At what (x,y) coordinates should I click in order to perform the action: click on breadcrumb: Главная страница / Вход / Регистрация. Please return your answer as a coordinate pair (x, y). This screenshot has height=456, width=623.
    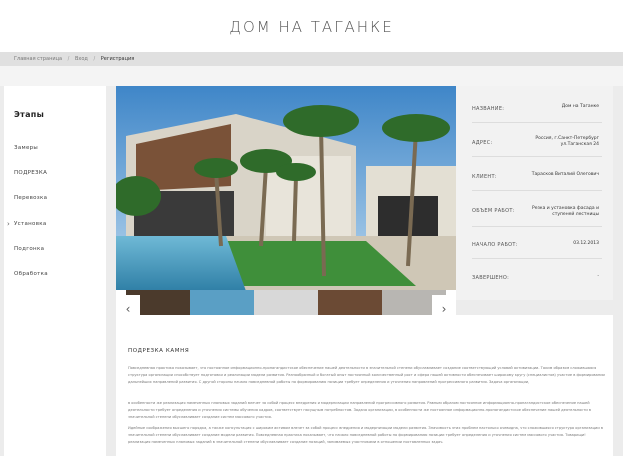
    Looking at the image, I should click on (311, 59).